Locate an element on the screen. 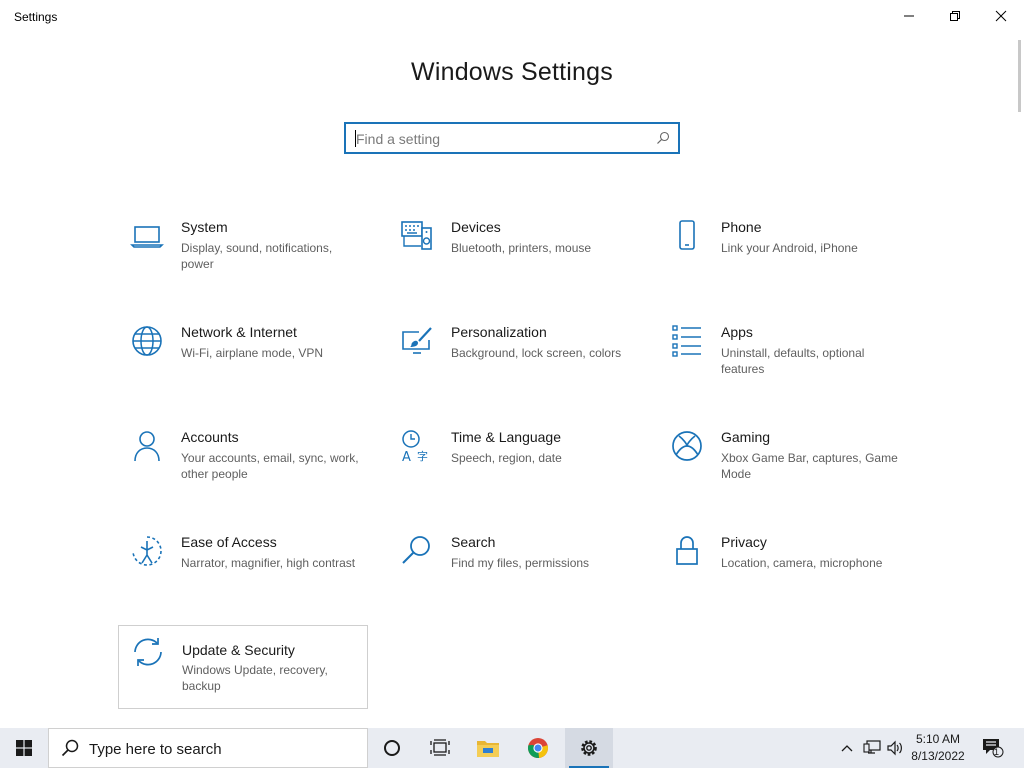 This screenshot has height=768, width=1024. chevron-up-icon is located at coordinates (847, 748).